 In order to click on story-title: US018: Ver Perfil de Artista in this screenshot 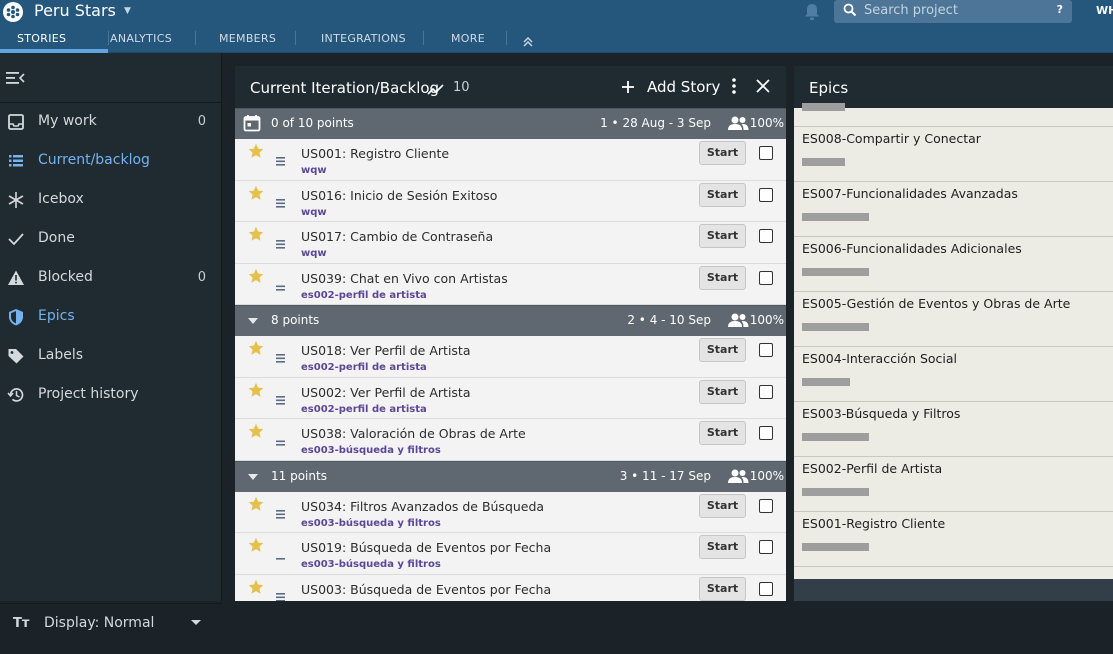, I will do `click(386, 350)`.